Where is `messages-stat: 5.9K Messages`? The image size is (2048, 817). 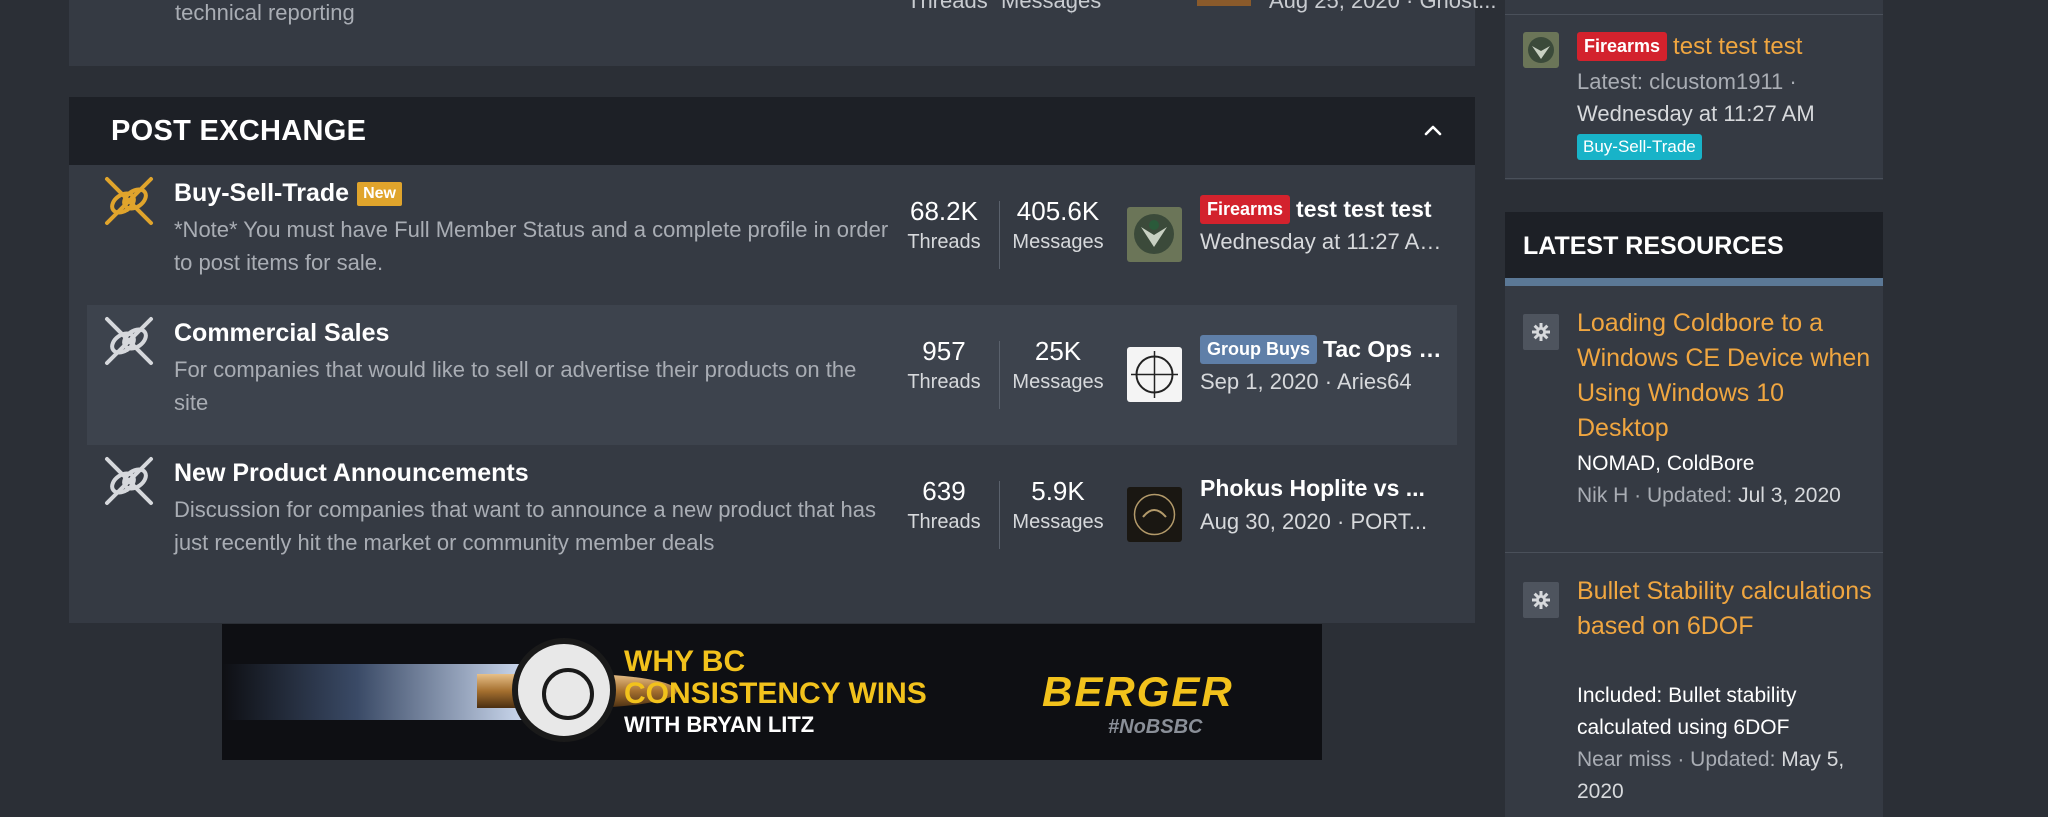
messages-stat: 5.9K Messages is located at coordinates (1058, 506).